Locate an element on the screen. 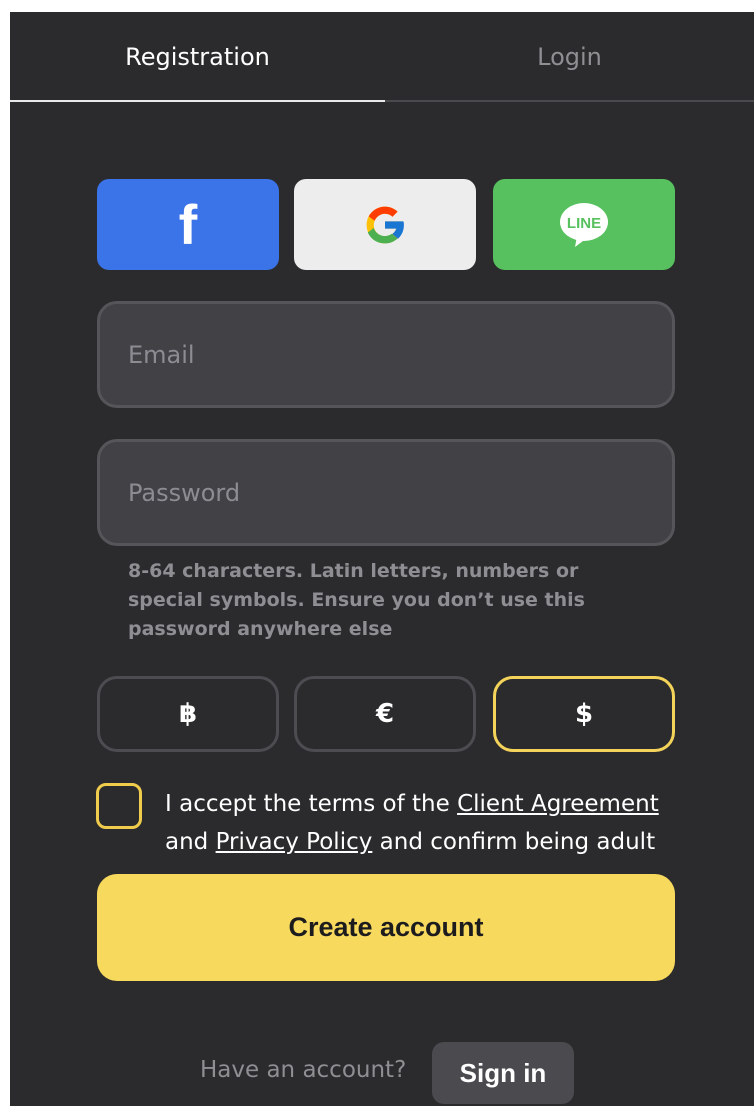 This screenshot has height=1106, width=754. email-field is located at coordinates (386, 354).